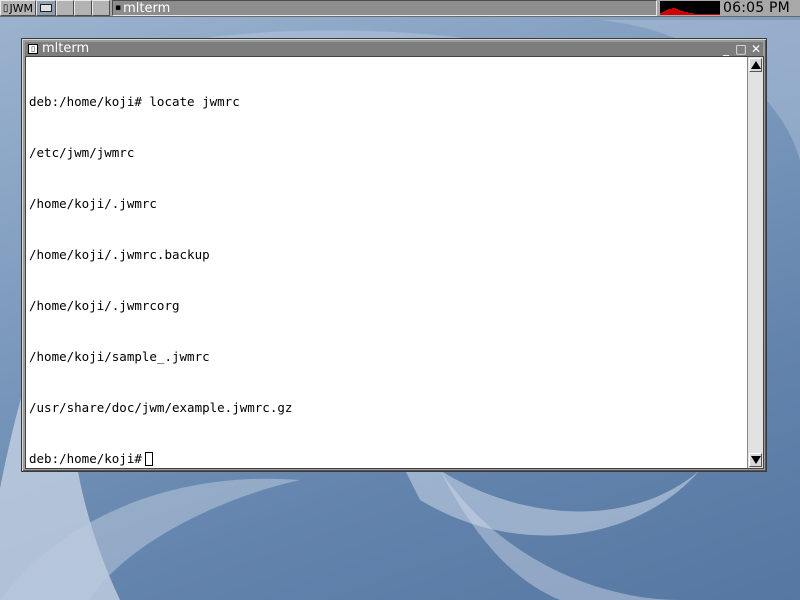 The height and width of the screenshot is (600, 800). Describe the element at coordinates (384, 8) in the screenshot. I see `task-button-mlterm: ▪ mlterm` at that location.